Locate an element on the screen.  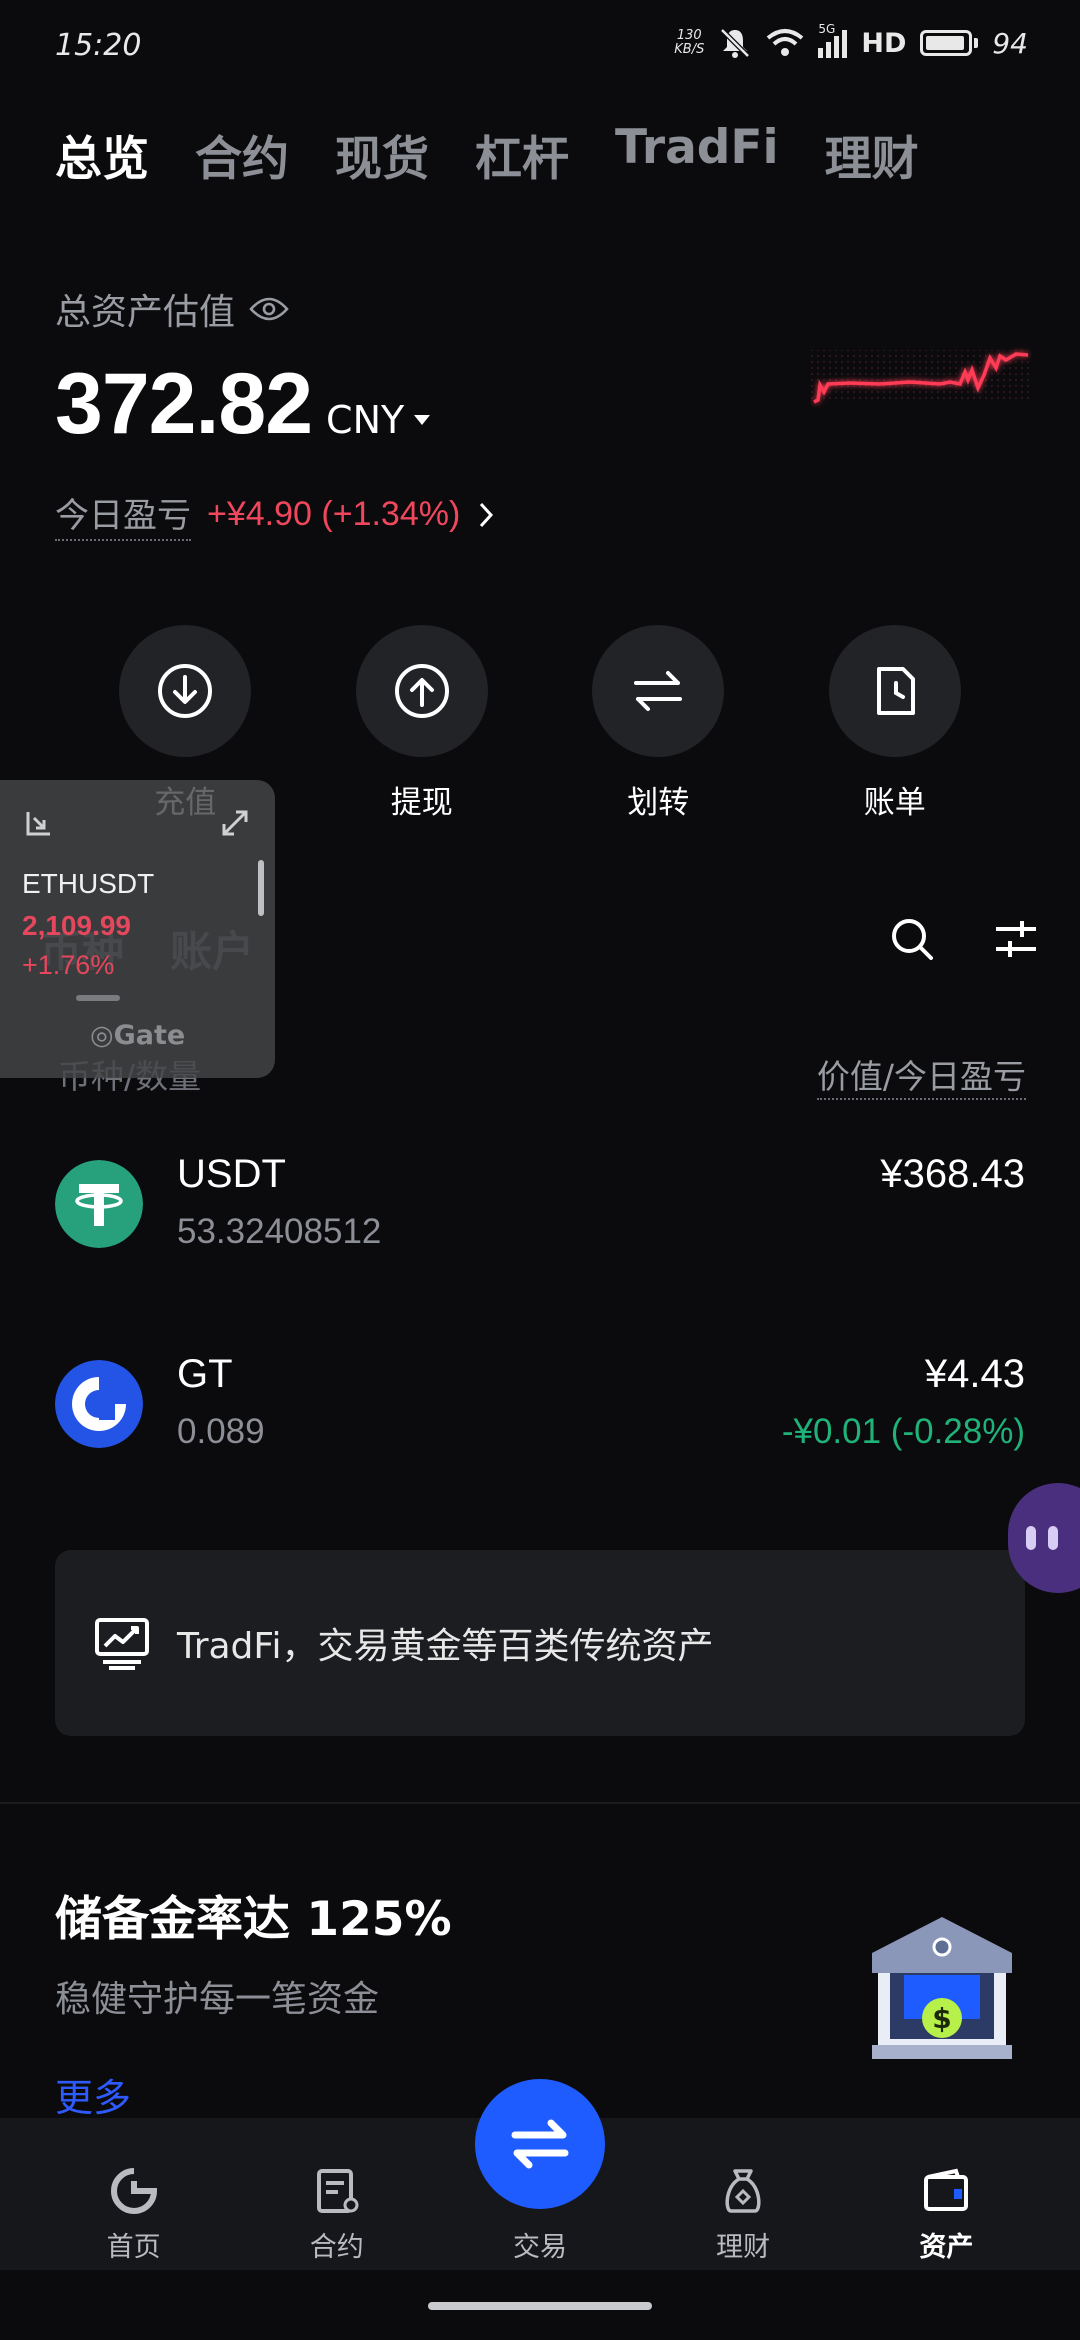
floating-price-widget: ETHUSDT 2,109.99 +1.76% ◎Gate is located at coordinates (137, 929).